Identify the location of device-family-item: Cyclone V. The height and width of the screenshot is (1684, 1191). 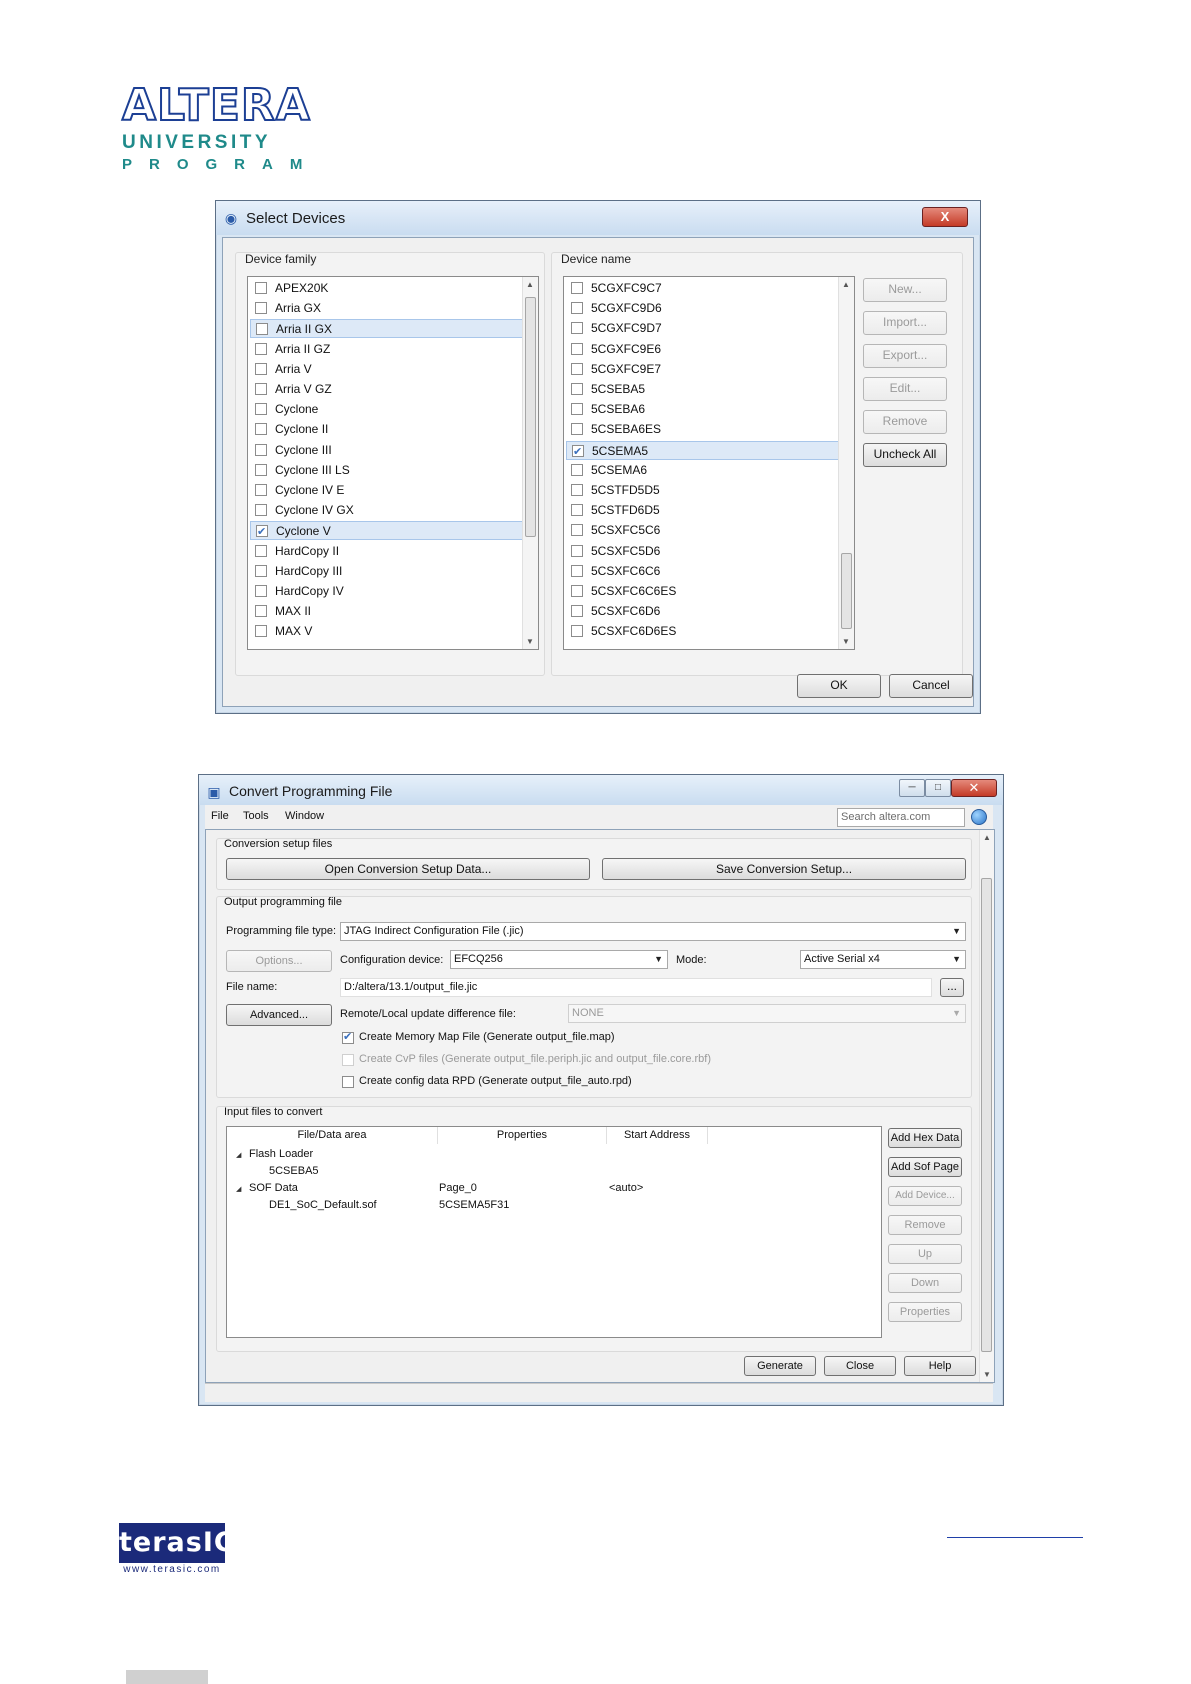
(393, 531).